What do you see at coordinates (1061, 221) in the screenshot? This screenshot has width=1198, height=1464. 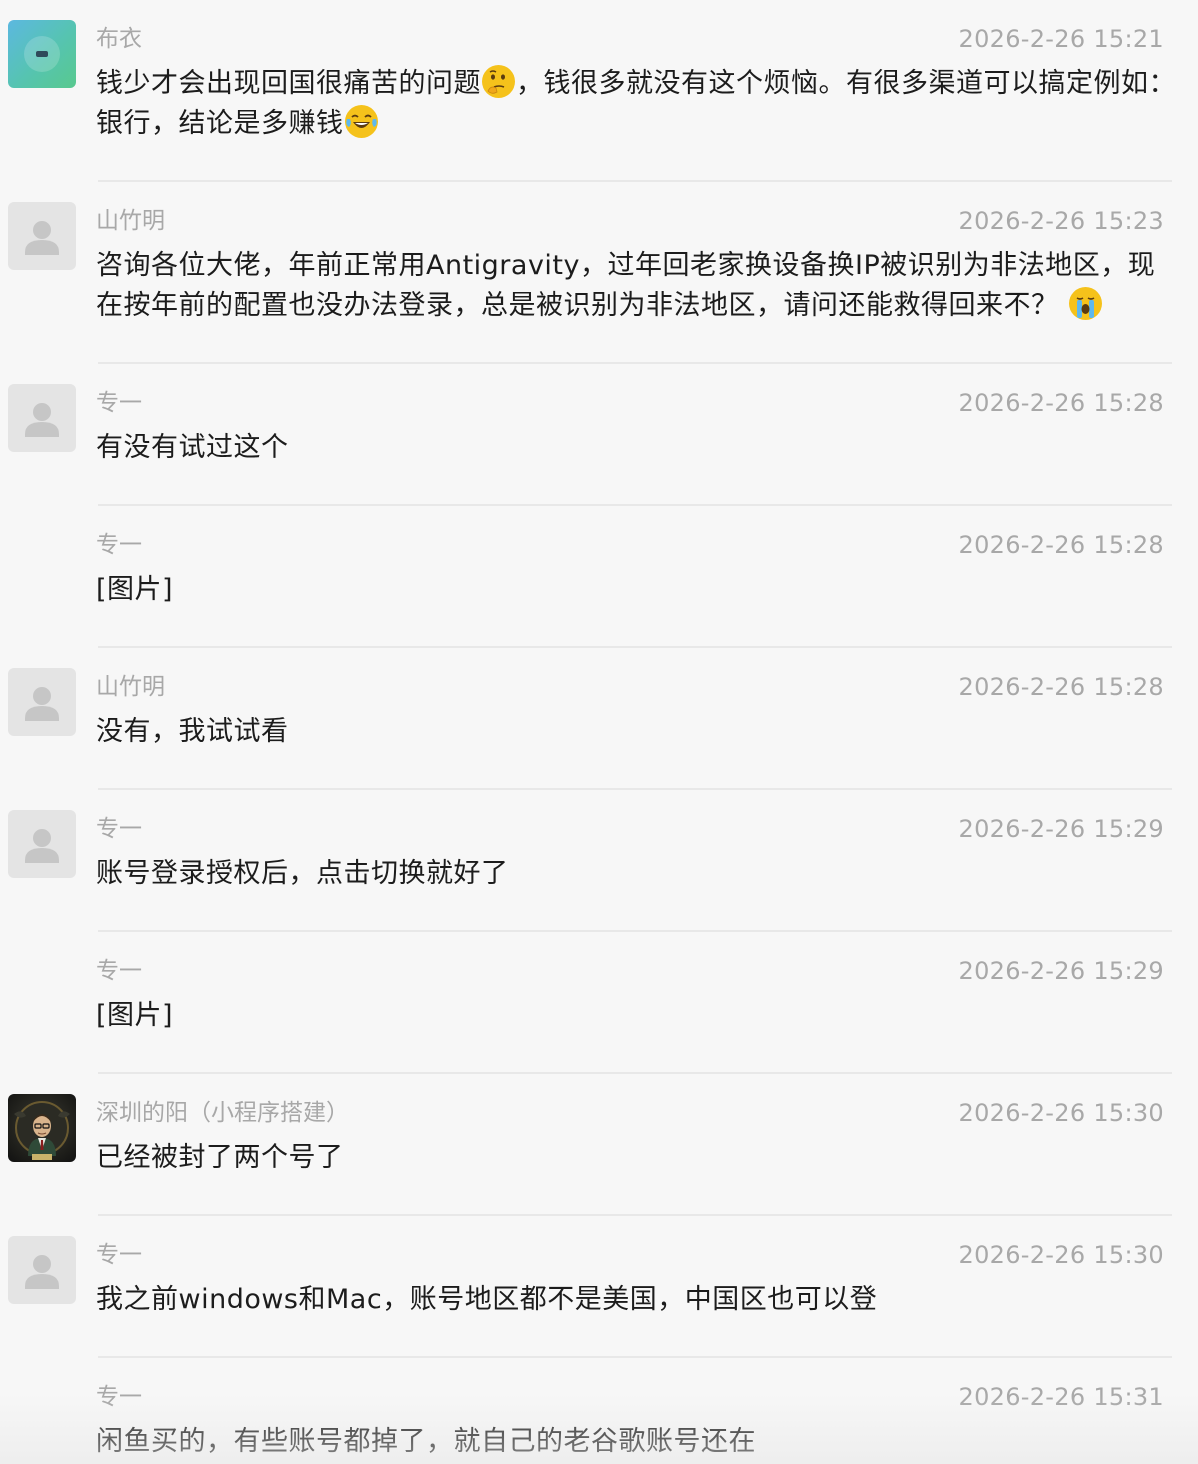 I see `message-timestamp: 2026-2-26 15:23` at bounding box center [1061, 221].